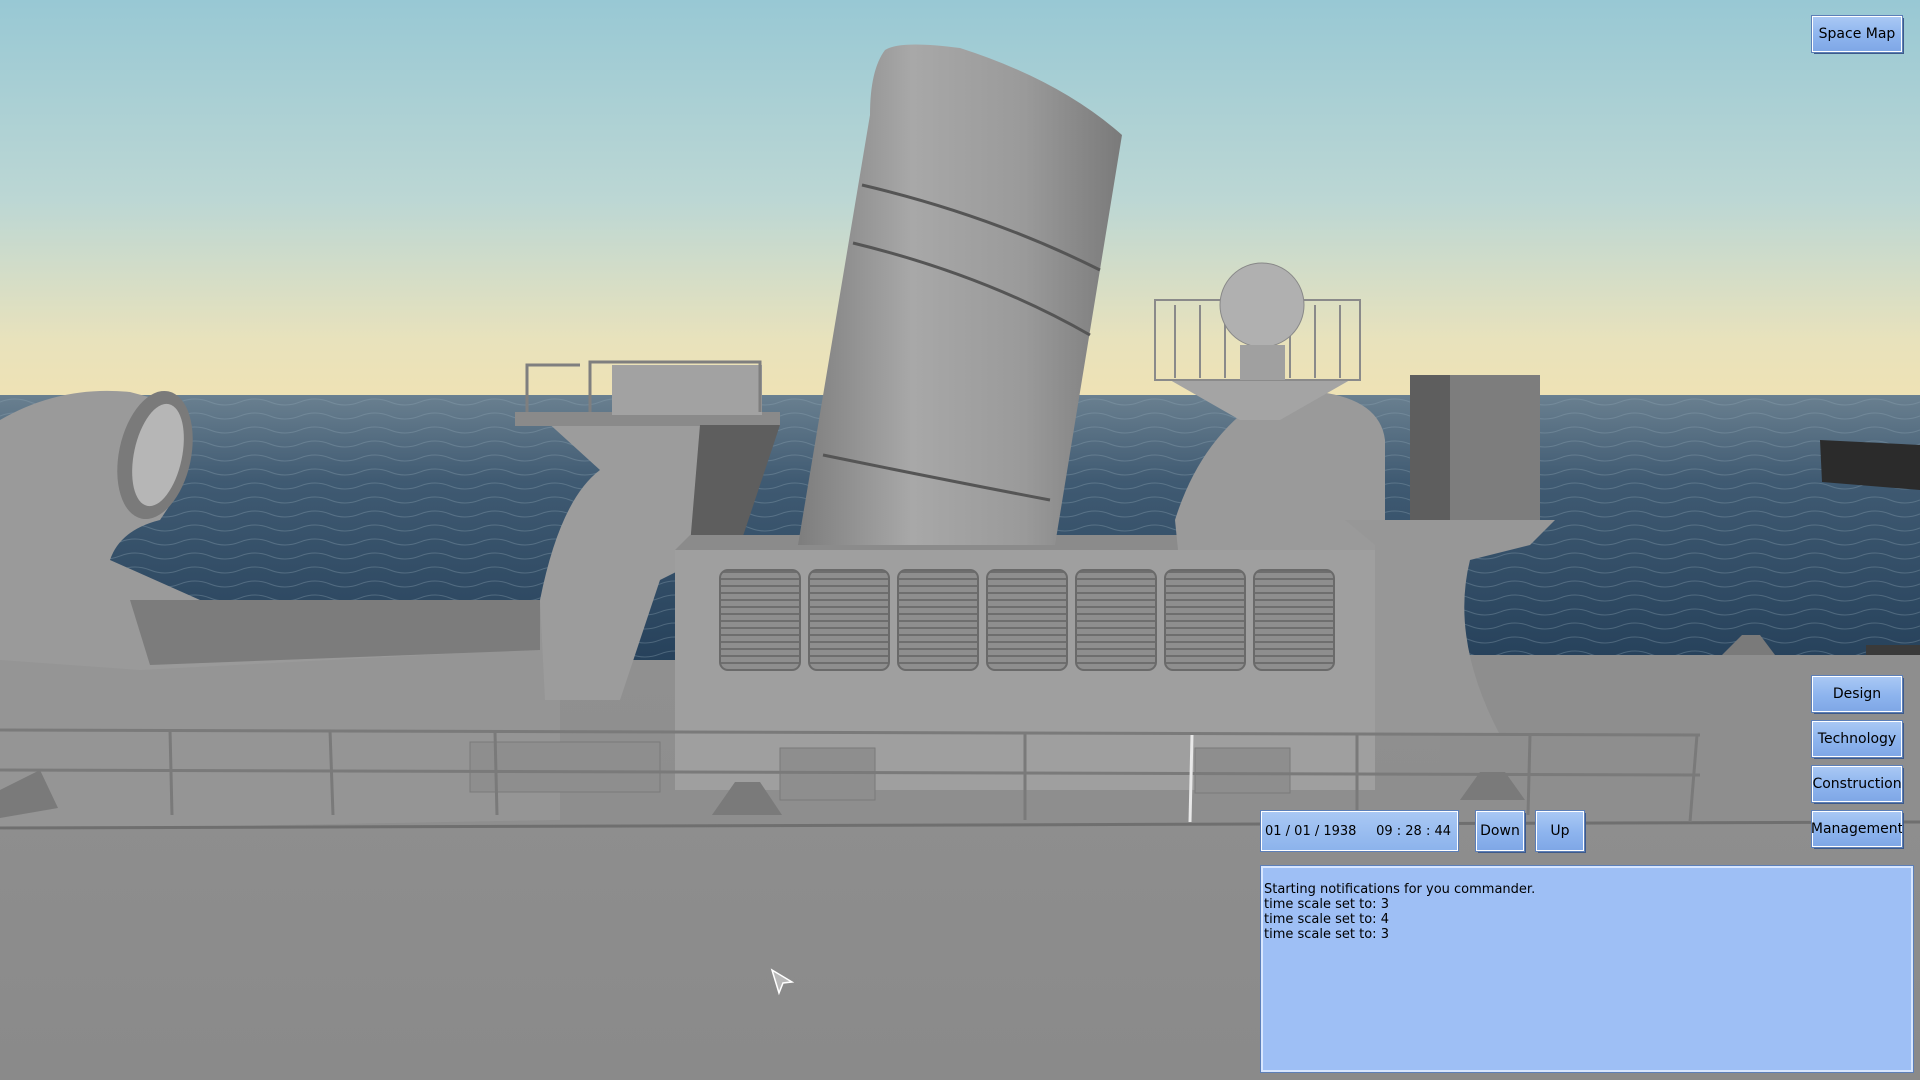  I want to click on construction-button: Construction, so click(1857, 784).